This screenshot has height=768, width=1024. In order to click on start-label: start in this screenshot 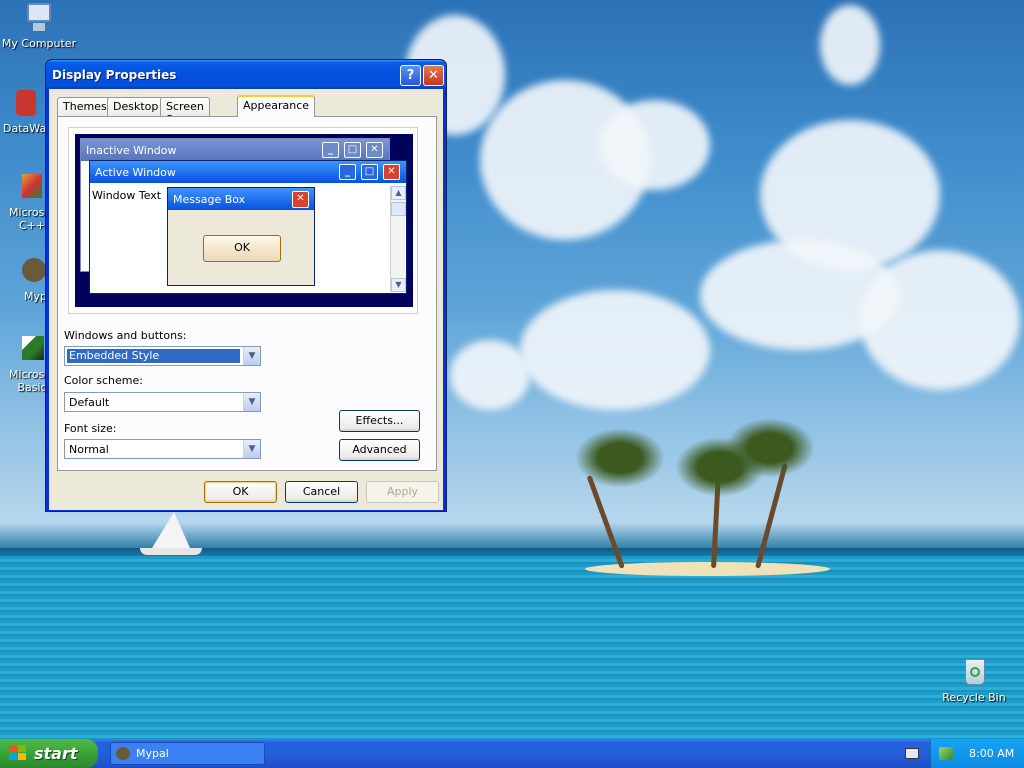, I will do `click(56, 753)`.